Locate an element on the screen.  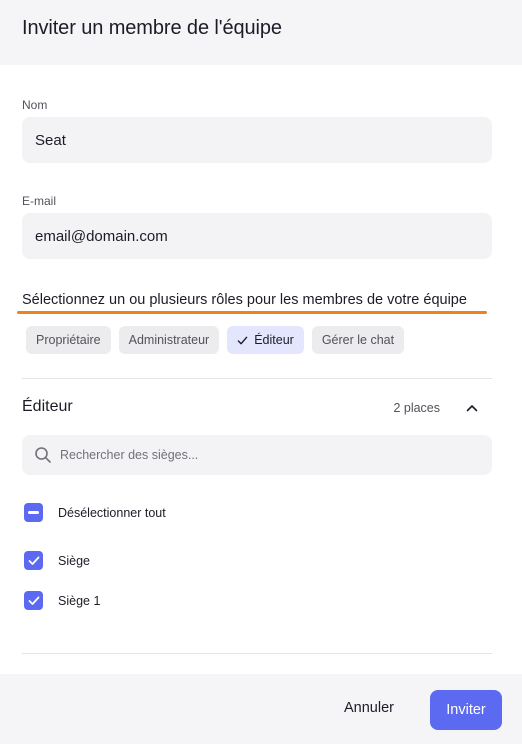
seat-1-checkbox: Siège 1 is located at coordinates (62, 600).